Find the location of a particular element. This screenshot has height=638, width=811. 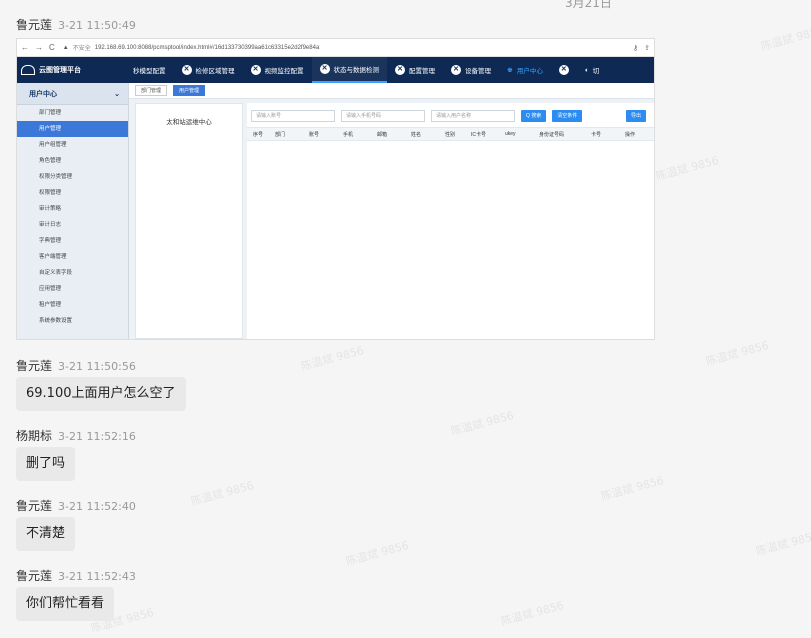

message-header: 鲁元莲 3-21 11:52:43 is located at coordinates (76, 575).